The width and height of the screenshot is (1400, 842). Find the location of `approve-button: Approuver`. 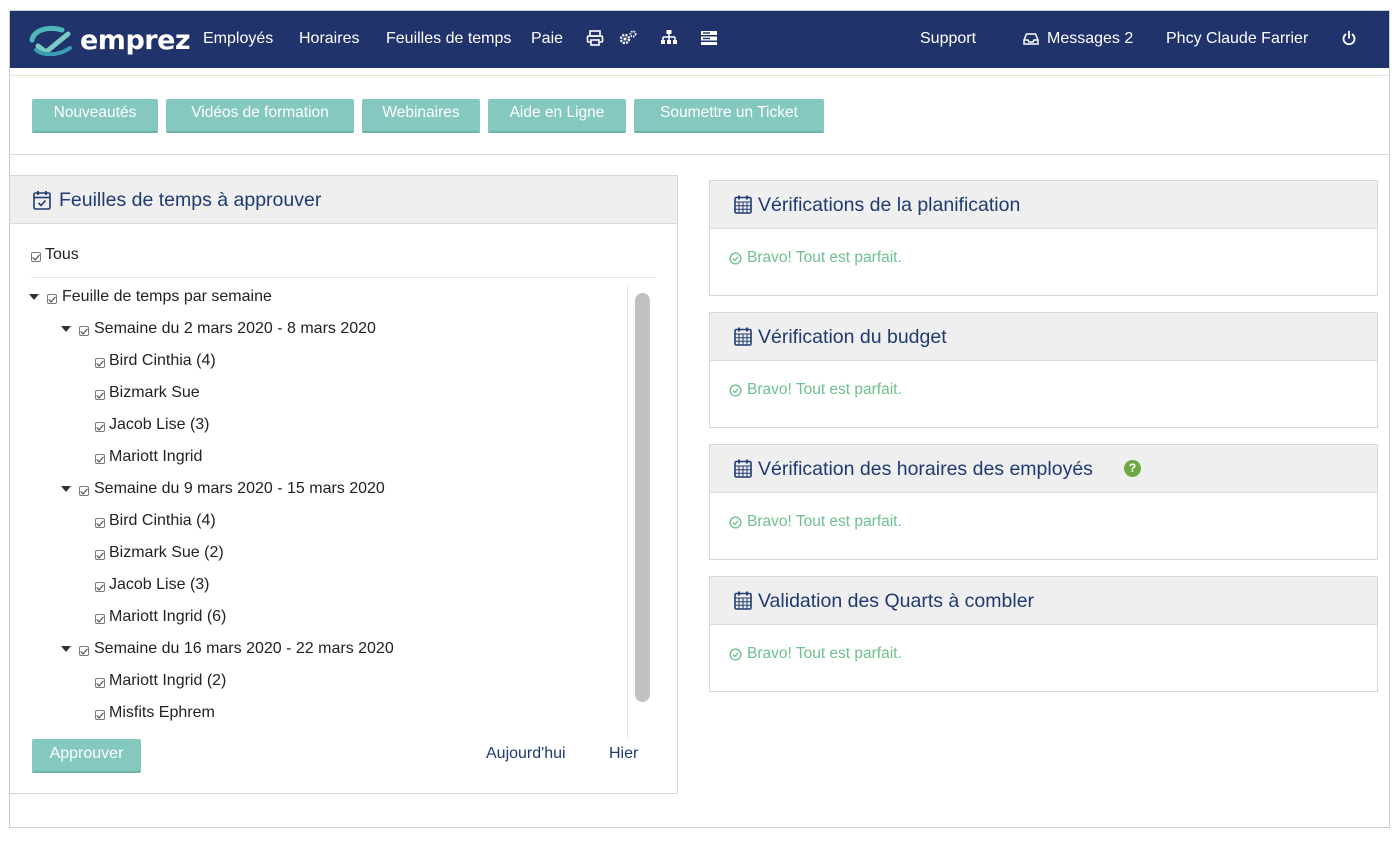

approve-button: Approuver is located at coordinates (86, 756).